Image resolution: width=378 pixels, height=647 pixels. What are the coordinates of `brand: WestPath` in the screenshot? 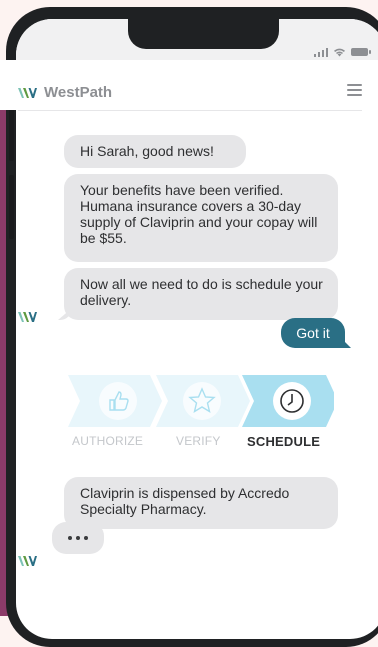 It's located at (65, 92).